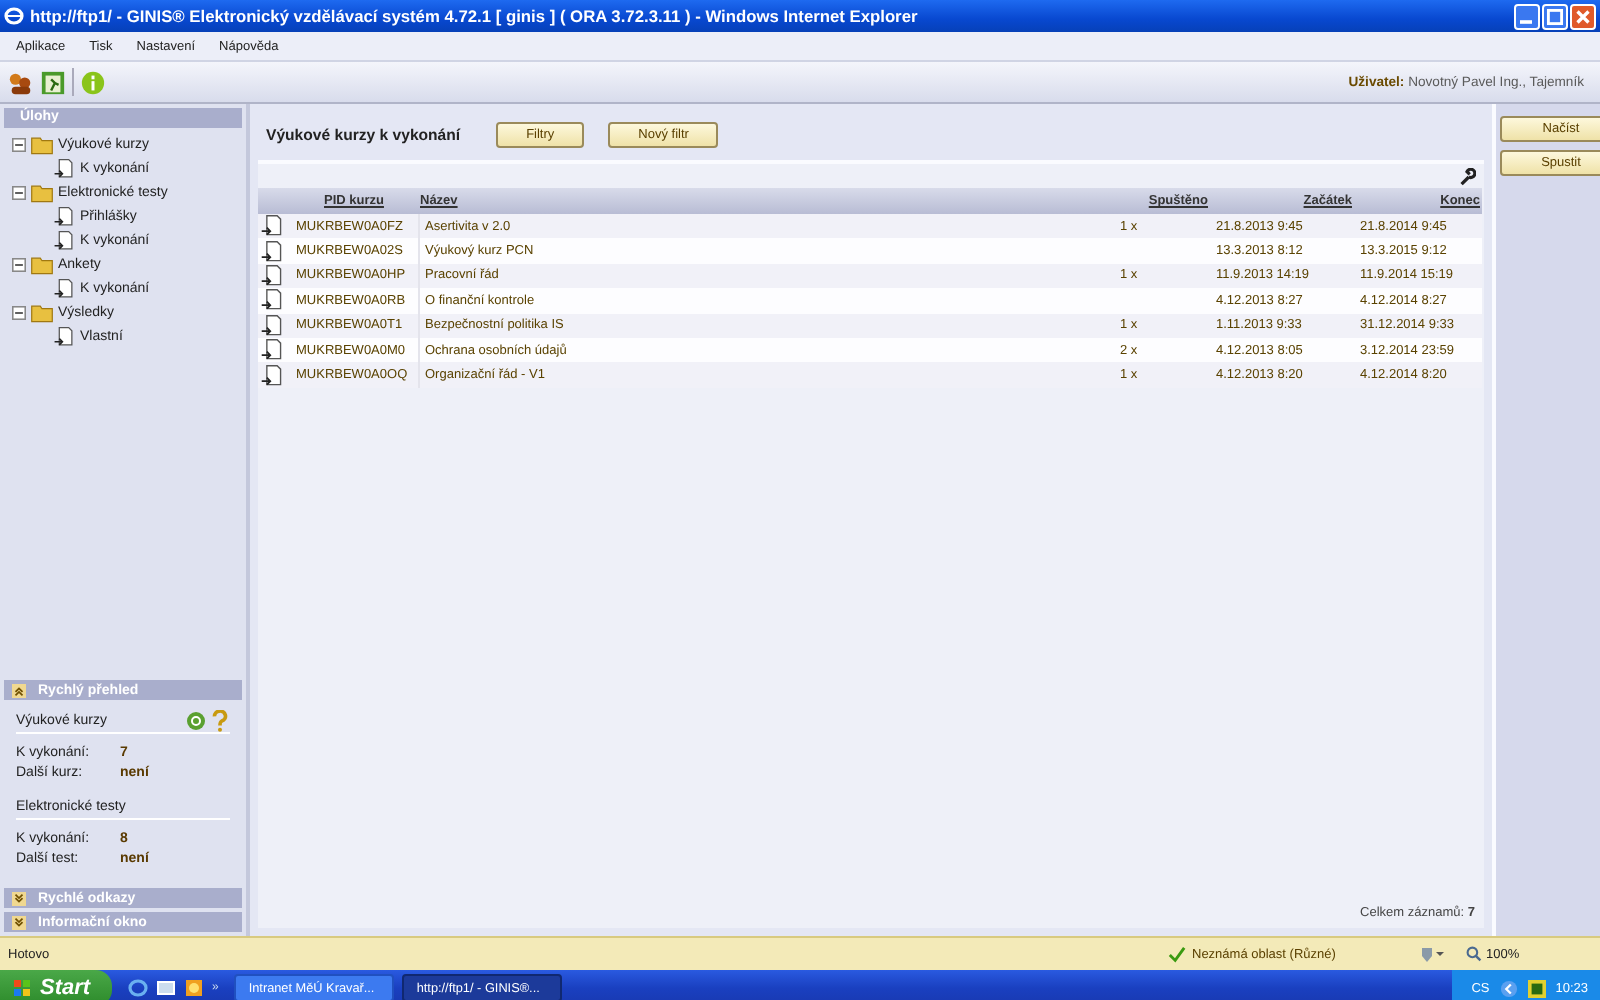 Image resolution: width=1600 pixels, height=1000 pixels. I want to click on windows-flag-icon, so click(22, 988).